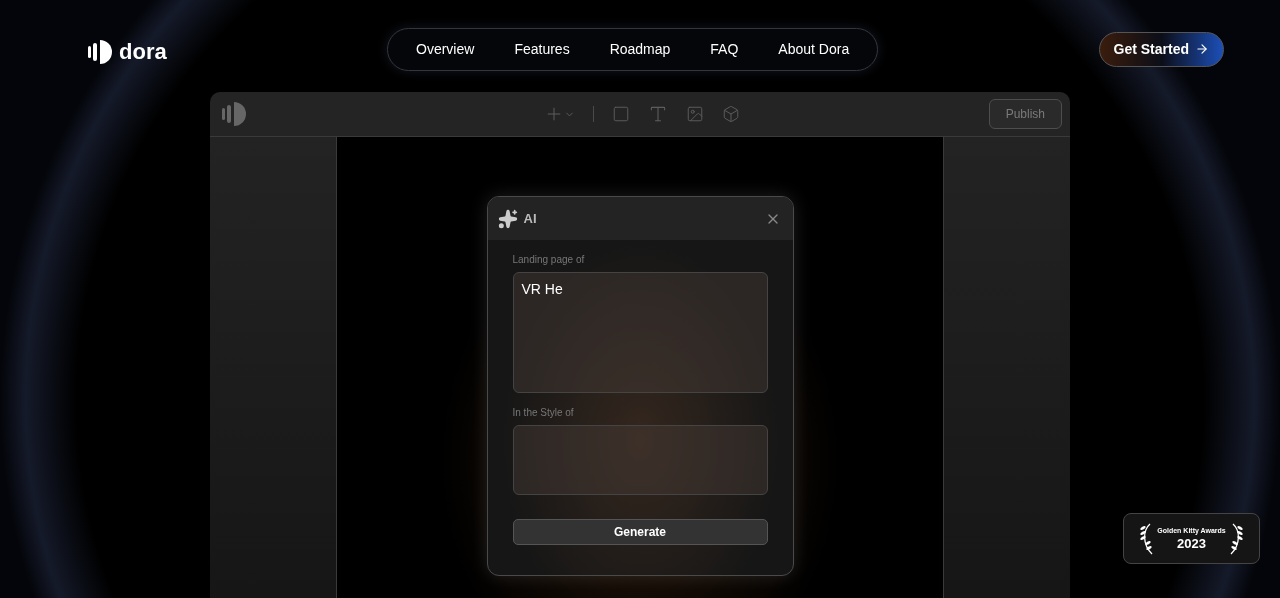 This screenshot has height=598, width=1280. What do you see at coordinates (731, 114) in the screenshot?
I see `cube-icon` at bounding box center [731, 114].